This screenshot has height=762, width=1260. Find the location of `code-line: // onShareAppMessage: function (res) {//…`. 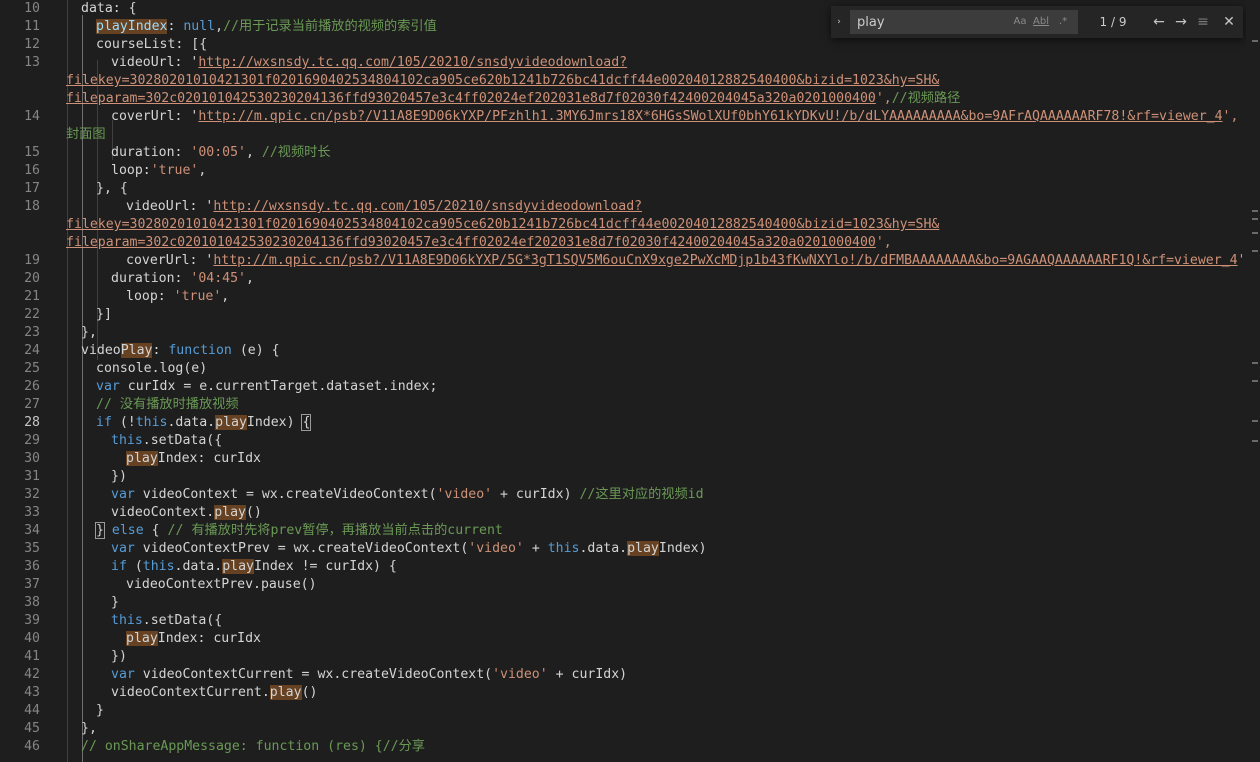

code-line: // onShareAppMessage: function (res) {//… is located at coordinates (253, 747).